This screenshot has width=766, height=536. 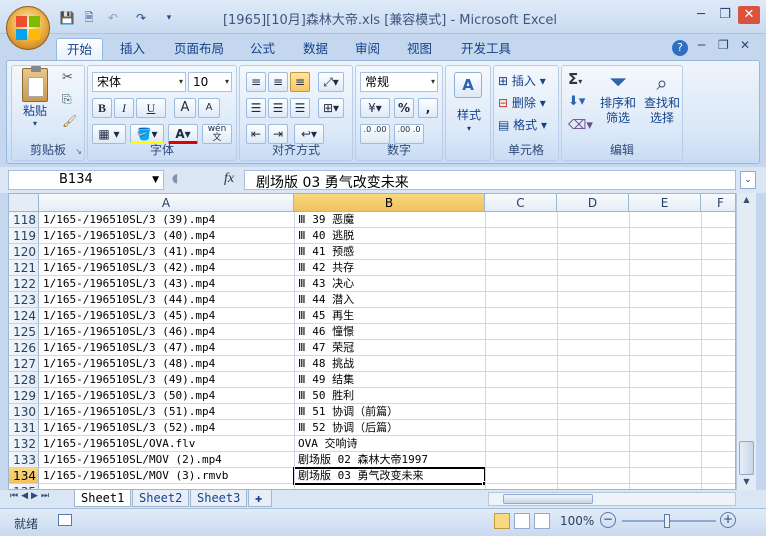 What do you see at coordinates (65, 520) in the screenshot?
I see `macro-record-icon` at bounding box center [65, 520].